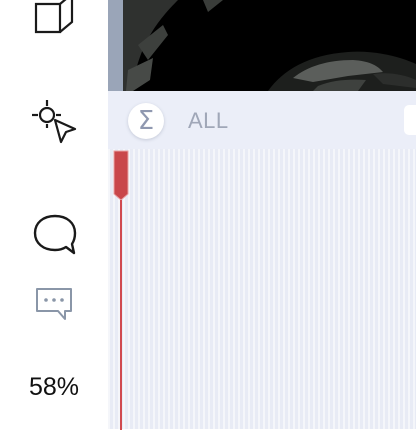  What do you see at coordinates (115, 45) in the screenshot?
I see `viewport-left-edge` at bounding box center [115, 45].